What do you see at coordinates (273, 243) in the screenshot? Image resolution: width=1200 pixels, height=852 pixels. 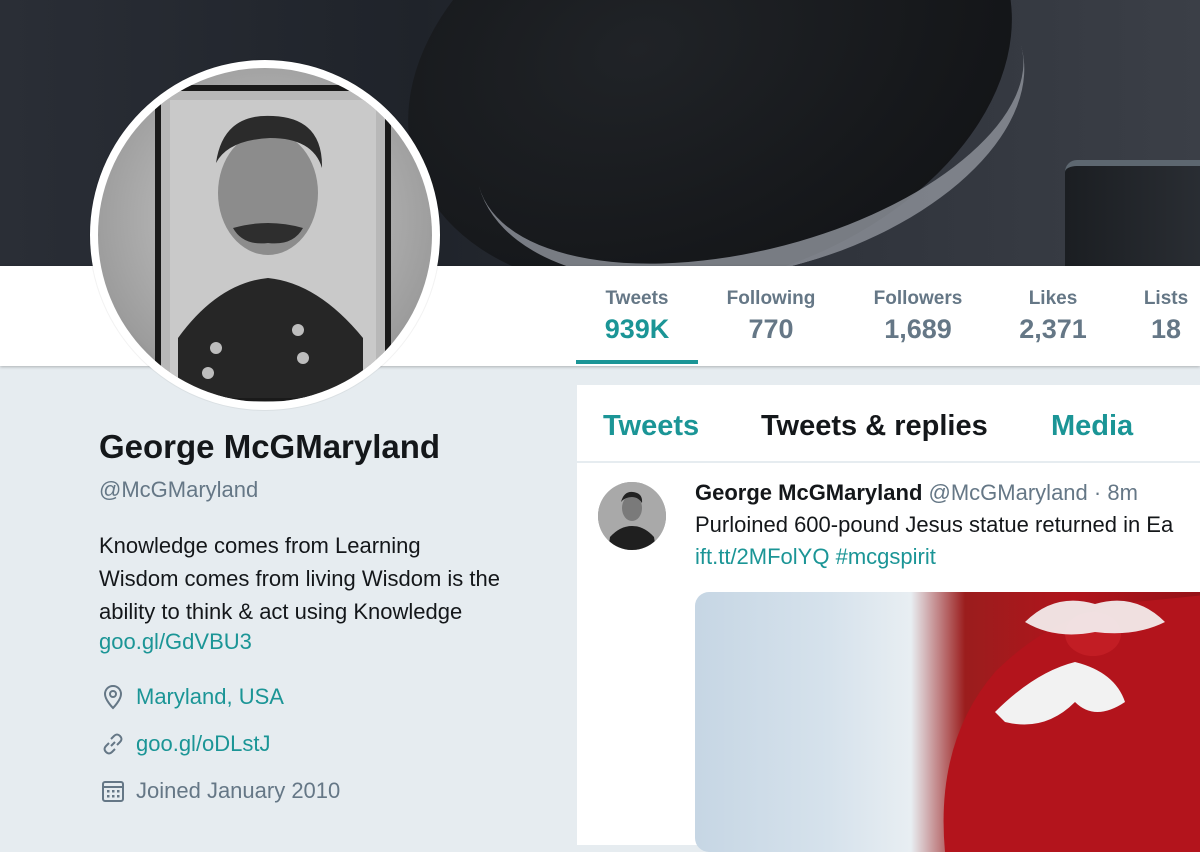 I see `portrait-illustration` at bounding box center [273, 243].